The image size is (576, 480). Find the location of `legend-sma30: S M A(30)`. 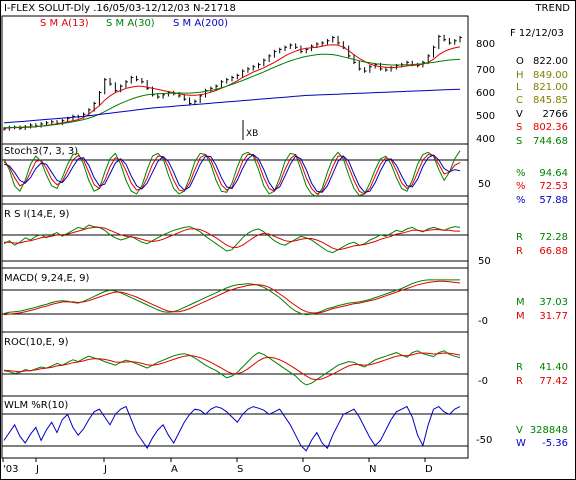

legend-sma30: S M A(30) is located at coordinates (130, 23).